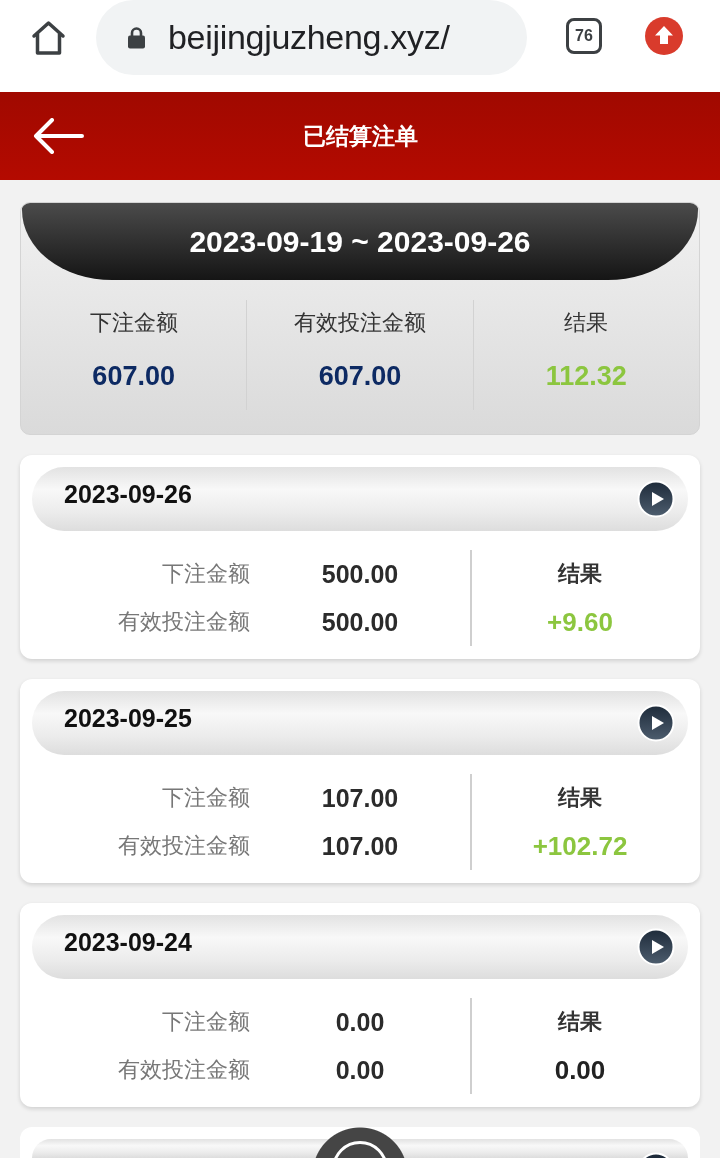 This screenshot has height=1158, width=720. Describe the element at coordinates (584, 36) in the screenshot. I see `tab-count-button: 76` at that location.